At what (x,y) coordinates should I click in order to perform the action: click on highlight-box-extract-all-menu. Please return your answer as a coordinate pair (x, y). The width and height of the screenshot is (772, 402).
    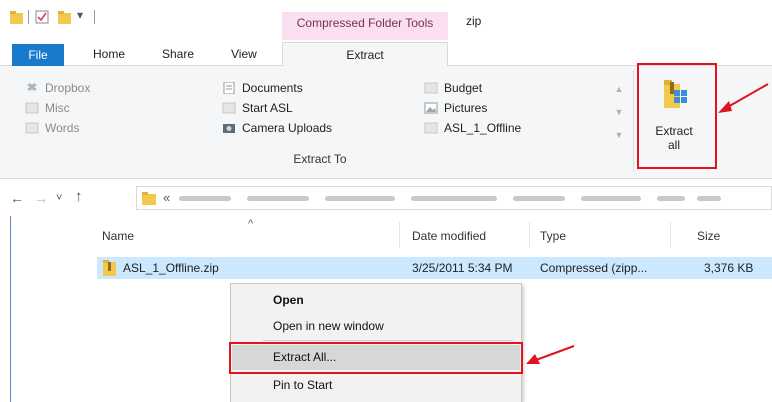
    Looking at the image, I should click on (376, 358).